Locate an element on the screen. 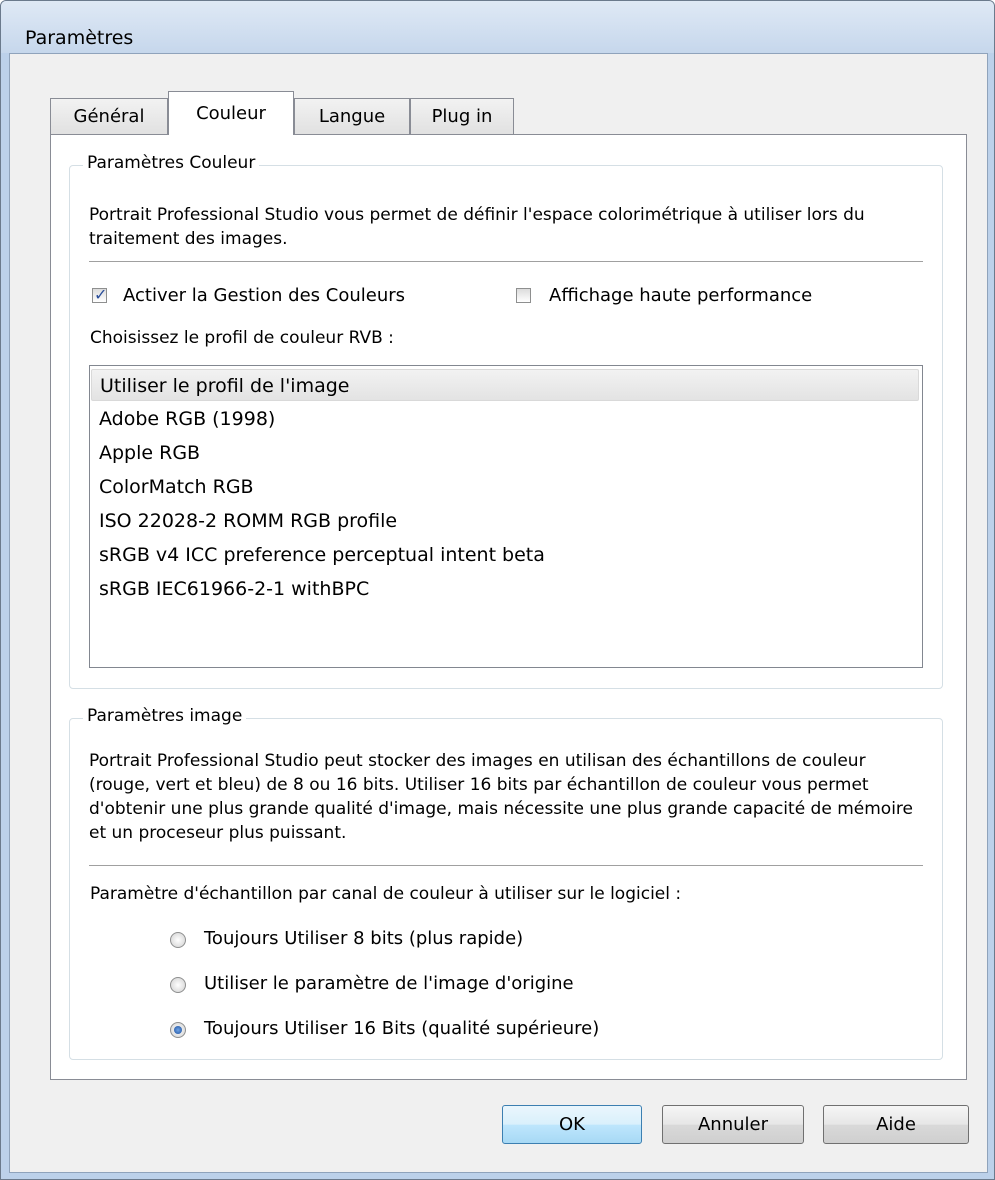  profile-item: ColorMatch RGB is located at coordinates (505, 487).